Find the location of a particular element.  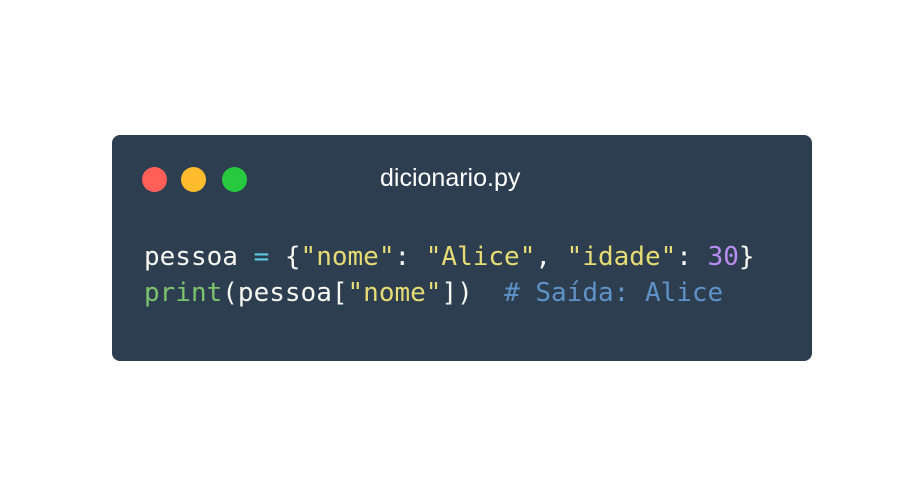

code-token: "idade" is located at coordinates (621, 257).